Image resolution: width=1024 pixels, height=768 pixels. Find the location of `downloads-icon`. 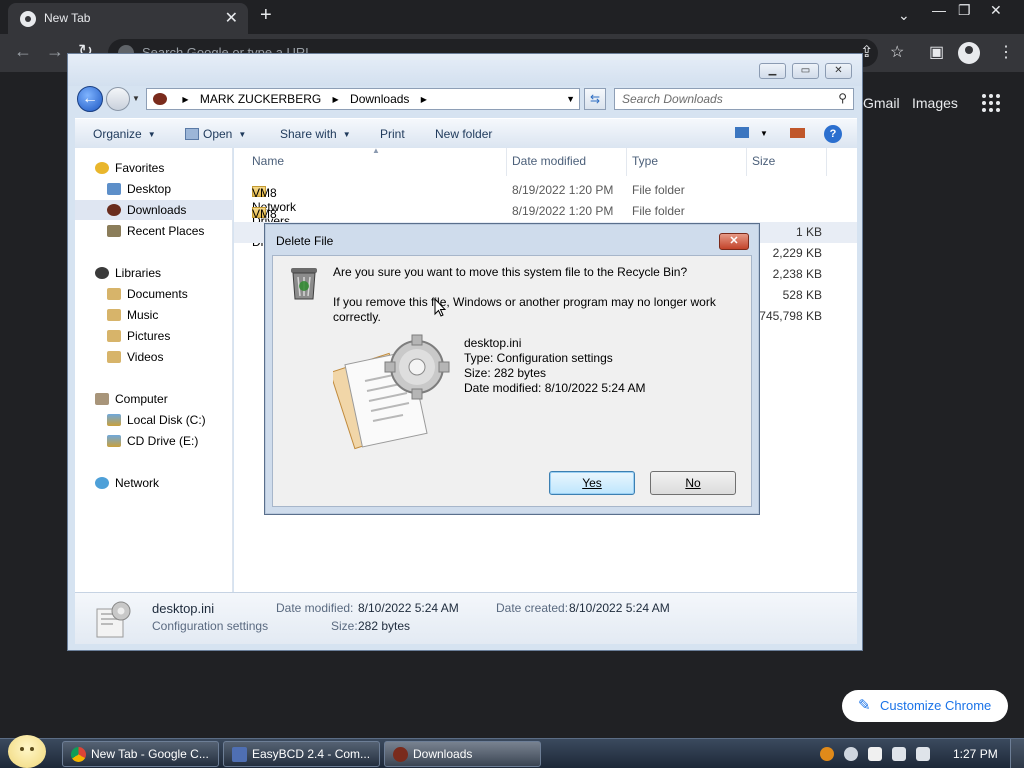

downloads-icon is located at coordinates (114, 210).